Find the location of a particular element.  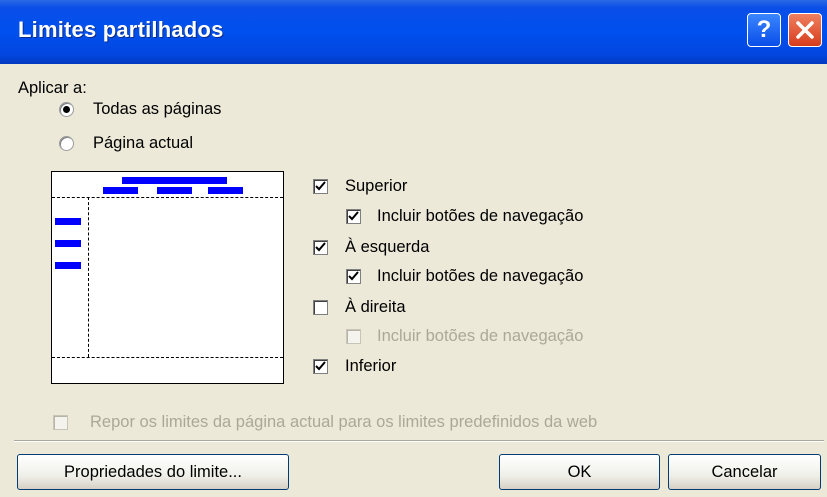

close-icon is located at coordinates (805, 30).